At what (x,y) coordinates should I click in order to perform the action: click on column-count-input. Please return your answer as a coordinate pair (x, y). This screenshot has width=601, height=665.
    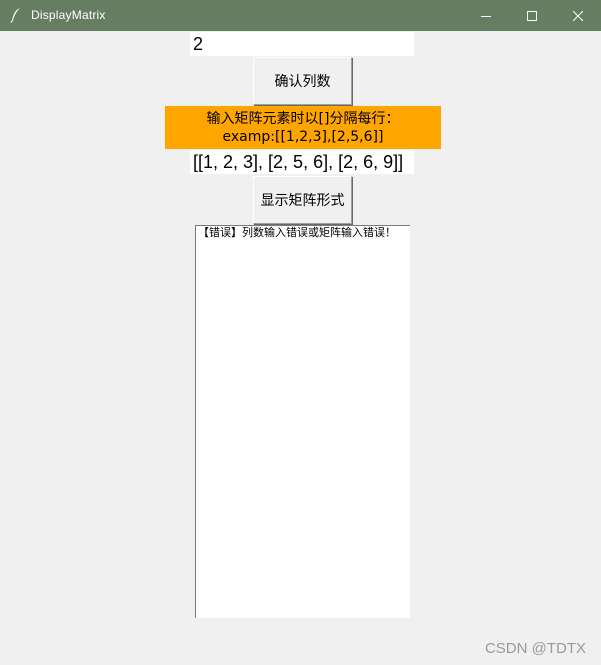
    Looking at the image, I should click on (302, 44).